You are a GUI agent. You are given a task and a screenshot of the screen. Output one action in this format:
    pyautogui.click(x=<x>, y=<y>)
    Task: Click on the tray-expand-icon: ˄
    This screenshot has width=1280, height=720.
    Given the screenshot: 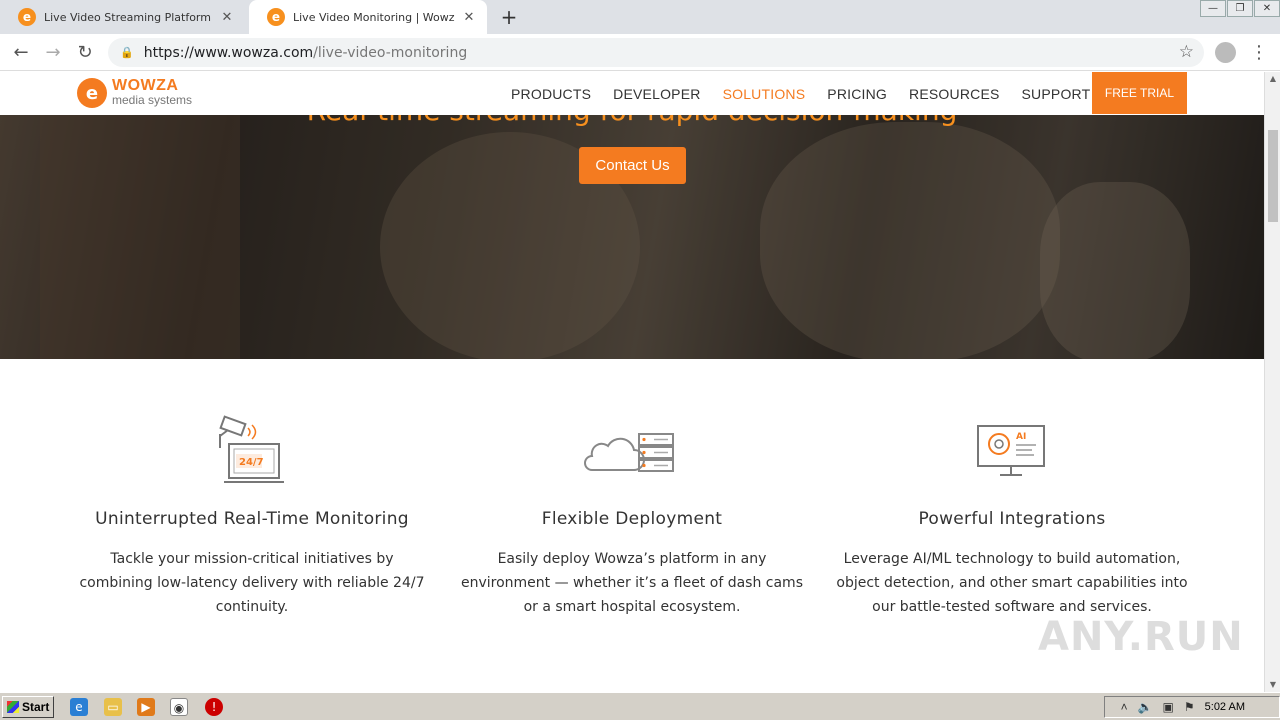 What is the action you would take?
    pyautogui.click(x=1124, y=707)
    